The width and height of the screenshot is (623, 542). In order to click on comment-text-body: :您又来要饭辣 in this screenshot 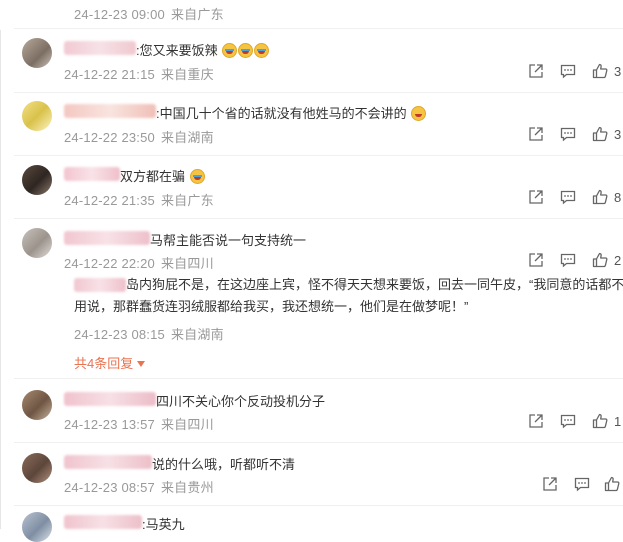, I will do `click(177, 50)`.